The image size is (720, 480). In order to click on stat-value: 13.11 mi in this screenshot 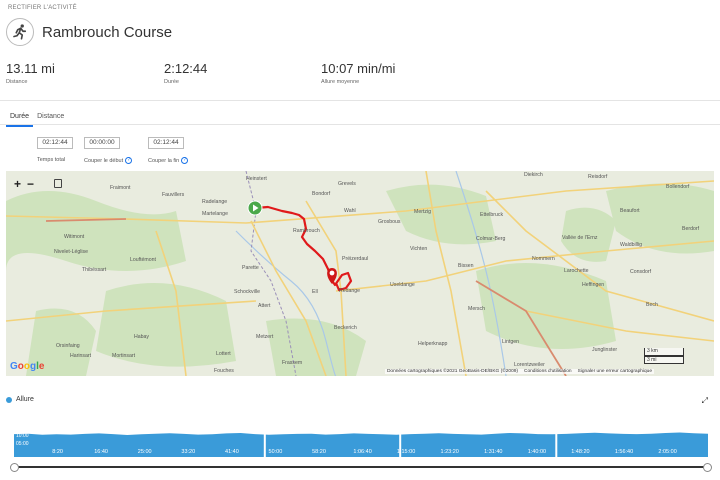, I will do `click(30, 68)`.